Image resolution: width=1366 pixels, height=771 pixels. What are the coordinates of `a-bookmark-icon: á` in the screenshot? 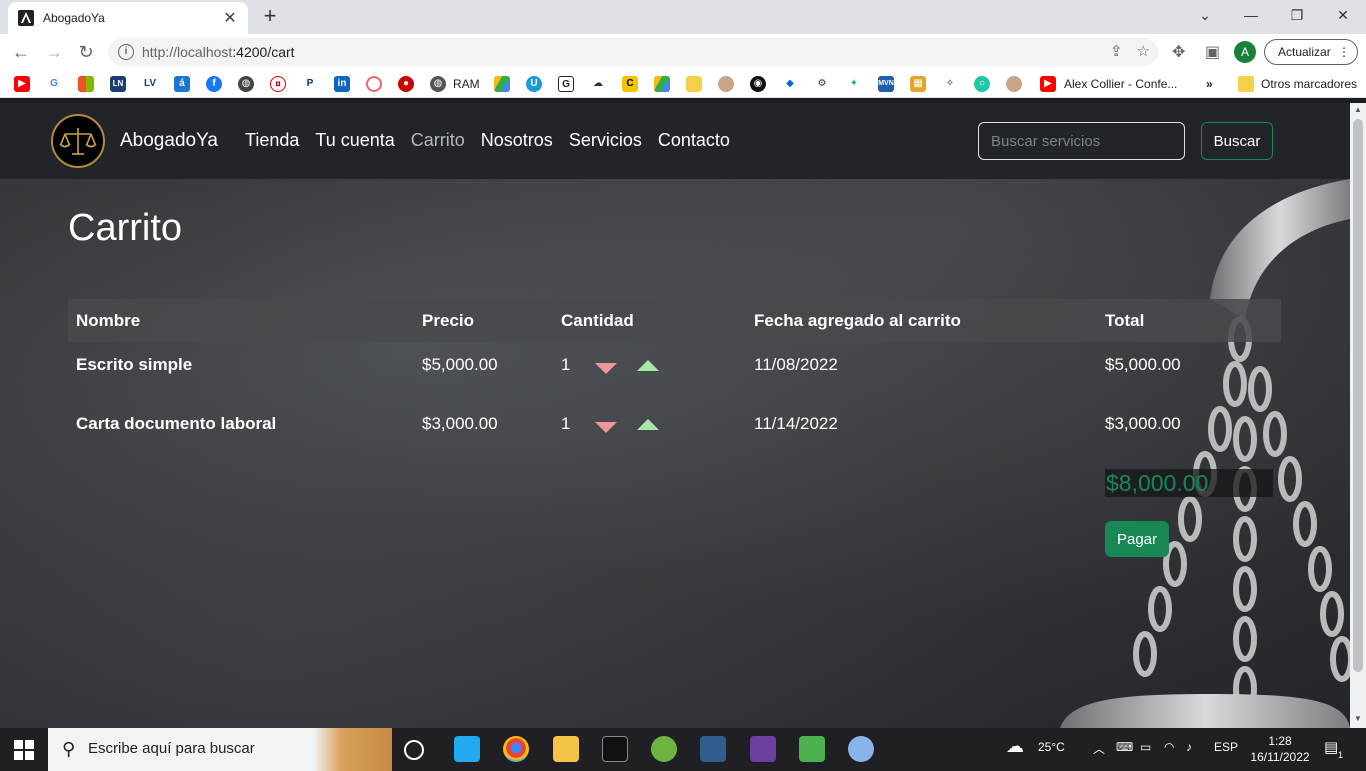 It's located at (182, 84).